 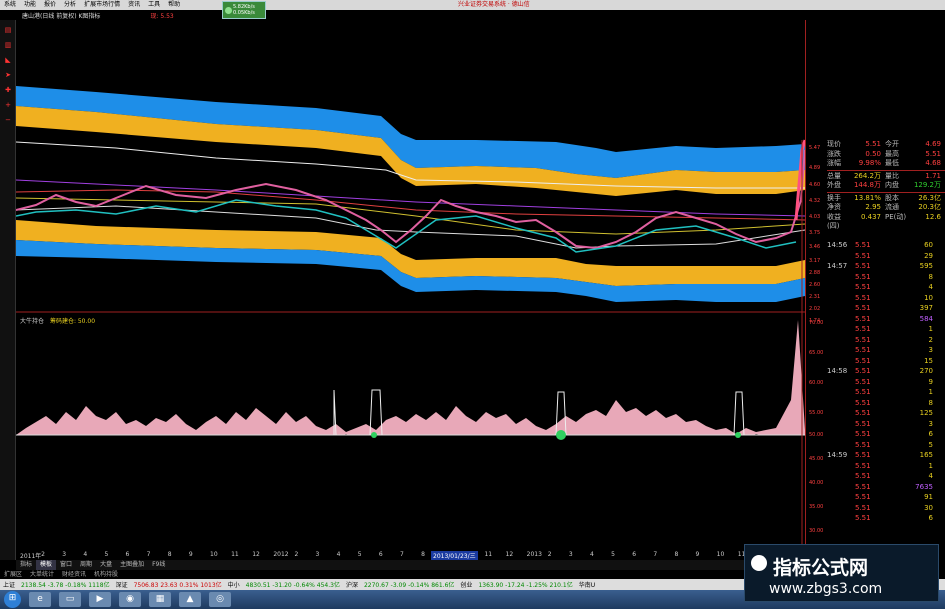 What do you see at coordinates (8, 90) in the screenshot?
I see `cursor-icon: ✚` at bounding box center [8, 90].